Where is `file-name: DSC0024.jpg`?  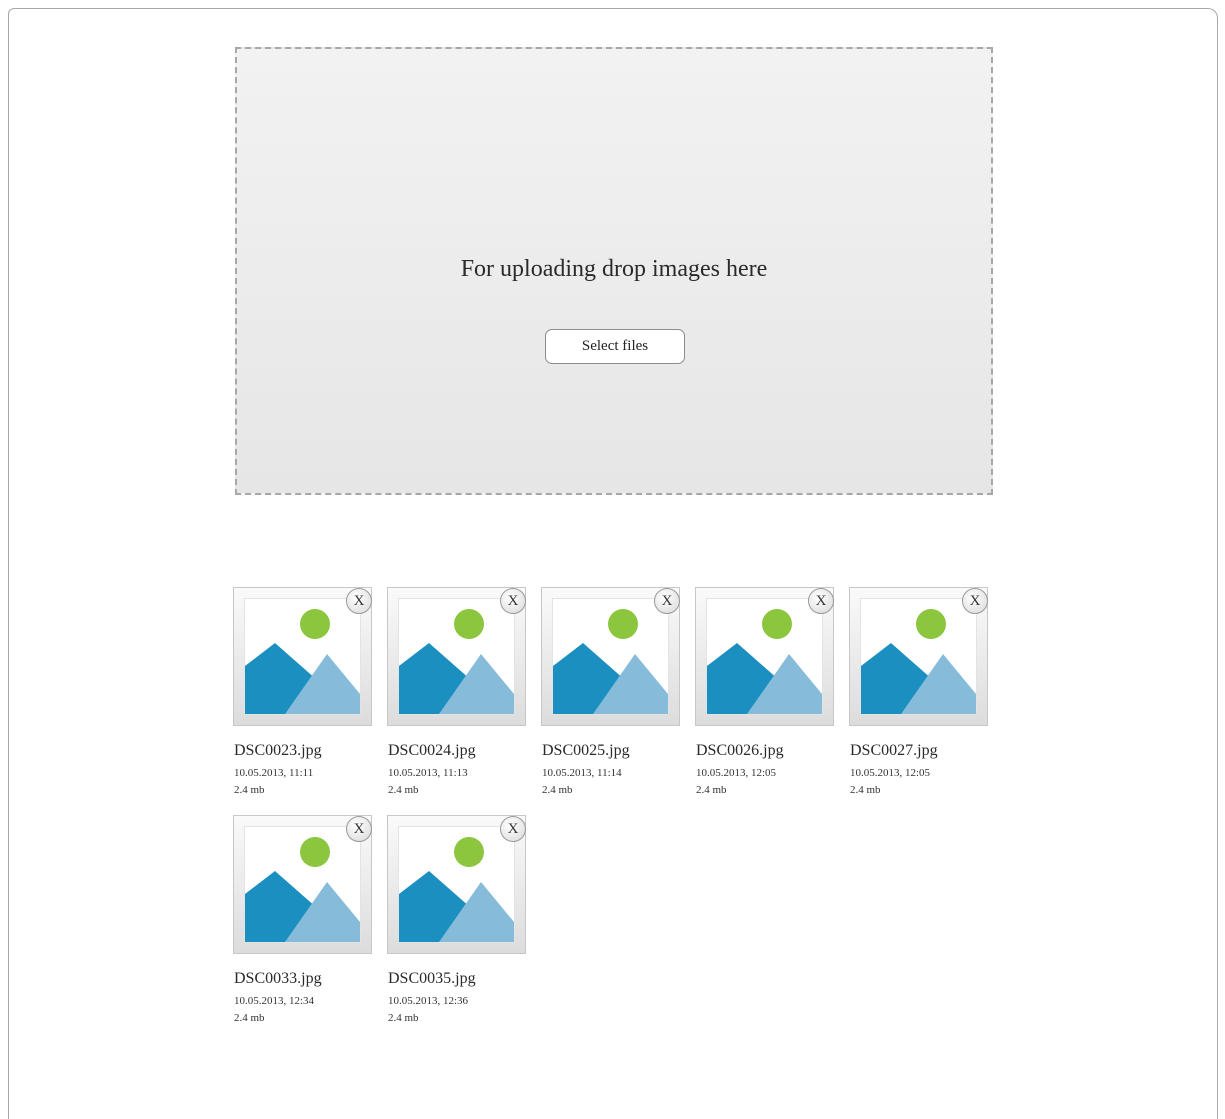 file-name: DSC0024.jpg is located at coordinates (432, 750).